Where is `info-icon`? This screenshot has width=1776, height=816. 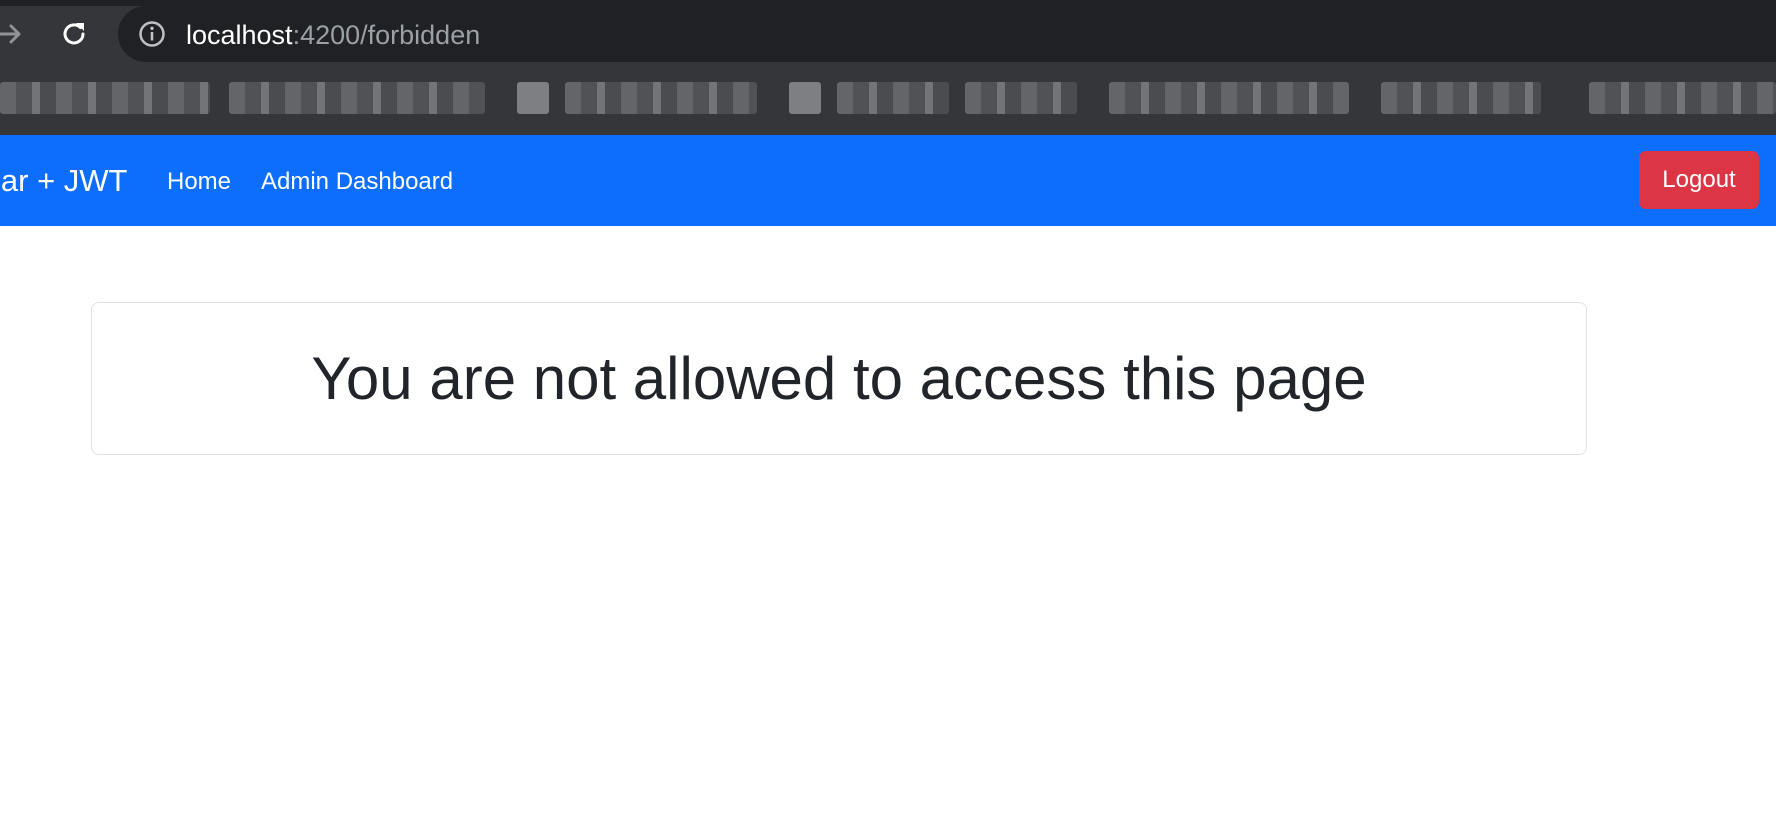 info-icon is located at coordinates (152, 34).